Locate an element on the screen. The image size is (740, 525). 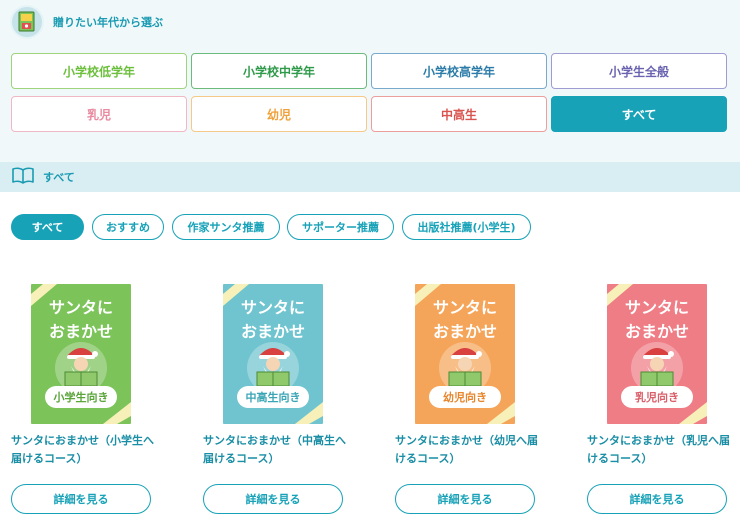
age-button-infant: 乳児 is located at coordinates (99, 114).